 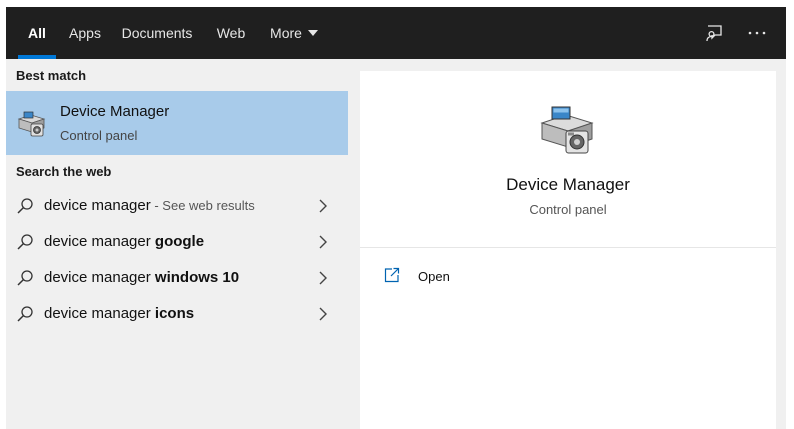 What do you see at coordinates (714, 33) in the screenshot?
I see `feedback-icon` at bounding box center [714, 33].